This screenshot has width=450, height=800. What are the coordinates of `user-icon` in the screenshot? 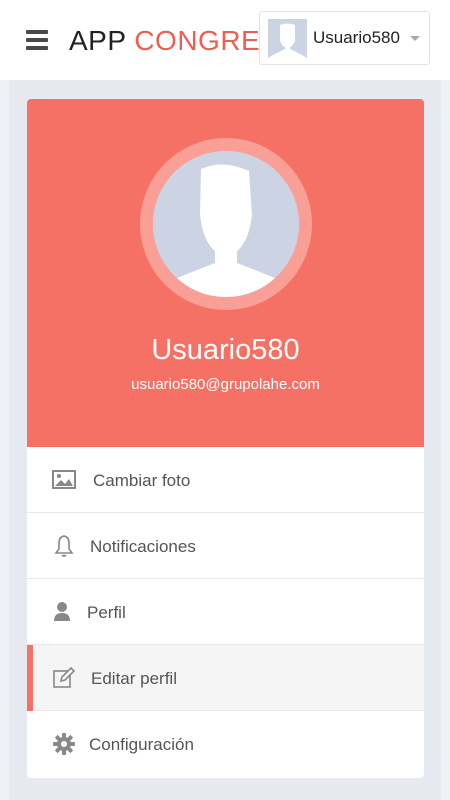 It's located at (64, 612).